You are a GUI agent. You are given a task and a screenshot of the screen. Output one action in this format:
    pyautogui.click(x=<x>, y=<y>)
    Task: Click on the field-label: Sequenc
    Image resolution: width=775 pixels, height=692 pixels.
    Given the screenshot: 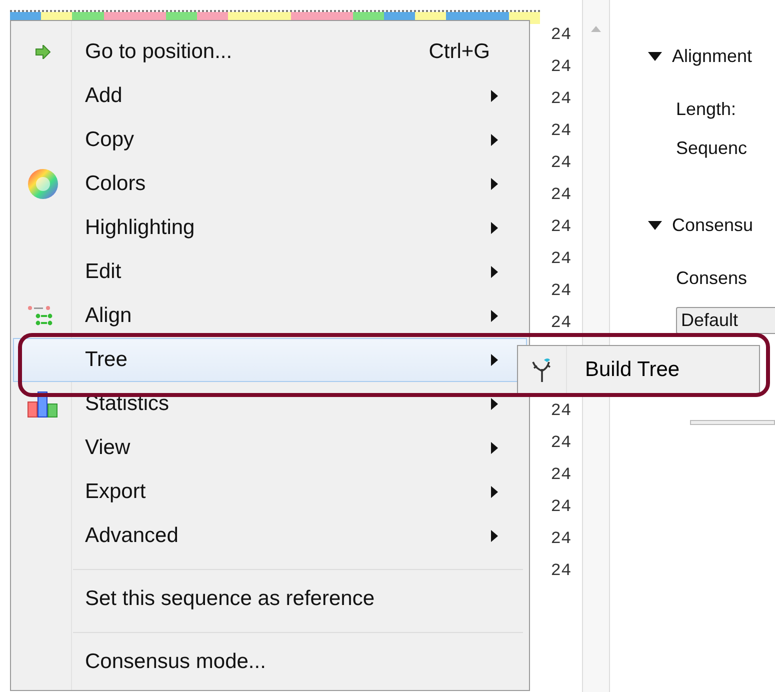 What is the action you would take?
    pyautogui.click(x=712, y=148)
    